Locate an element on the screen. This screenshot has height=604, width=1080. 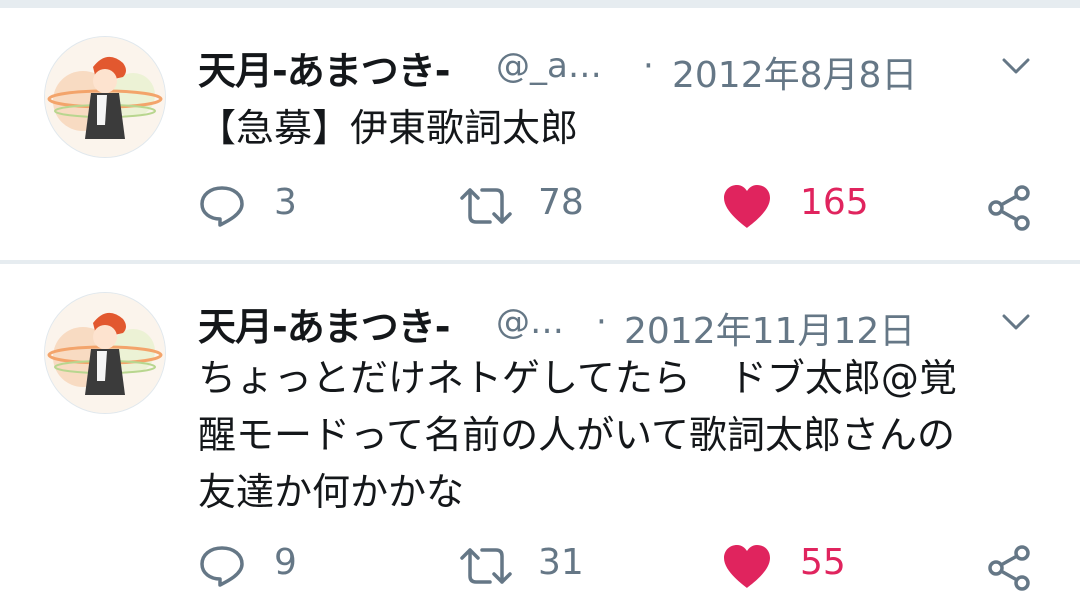
like-count: 165 is located at coordinates (834, 202).